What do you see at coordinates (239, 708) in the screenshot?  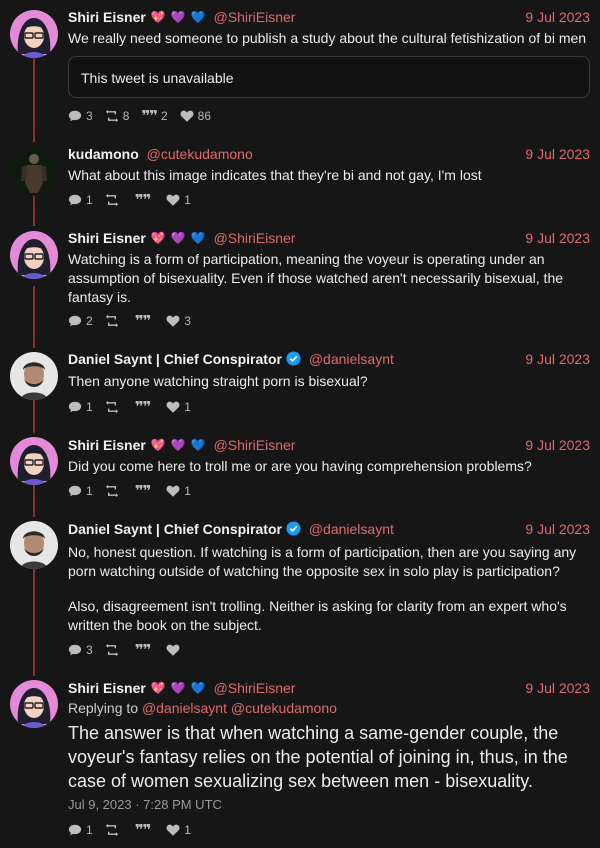 I see `replying-to-handles: @danielsaynt @cutekudamono` at bounding box center [239, 708].